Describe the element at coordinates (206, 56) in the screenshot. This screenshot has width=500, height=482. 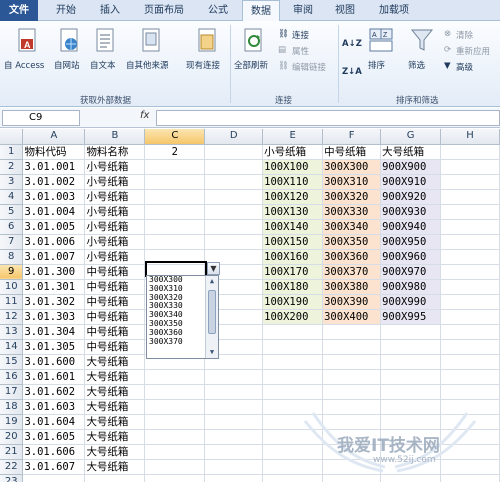
I see `existing-connections-button: 现有连接` at that location.